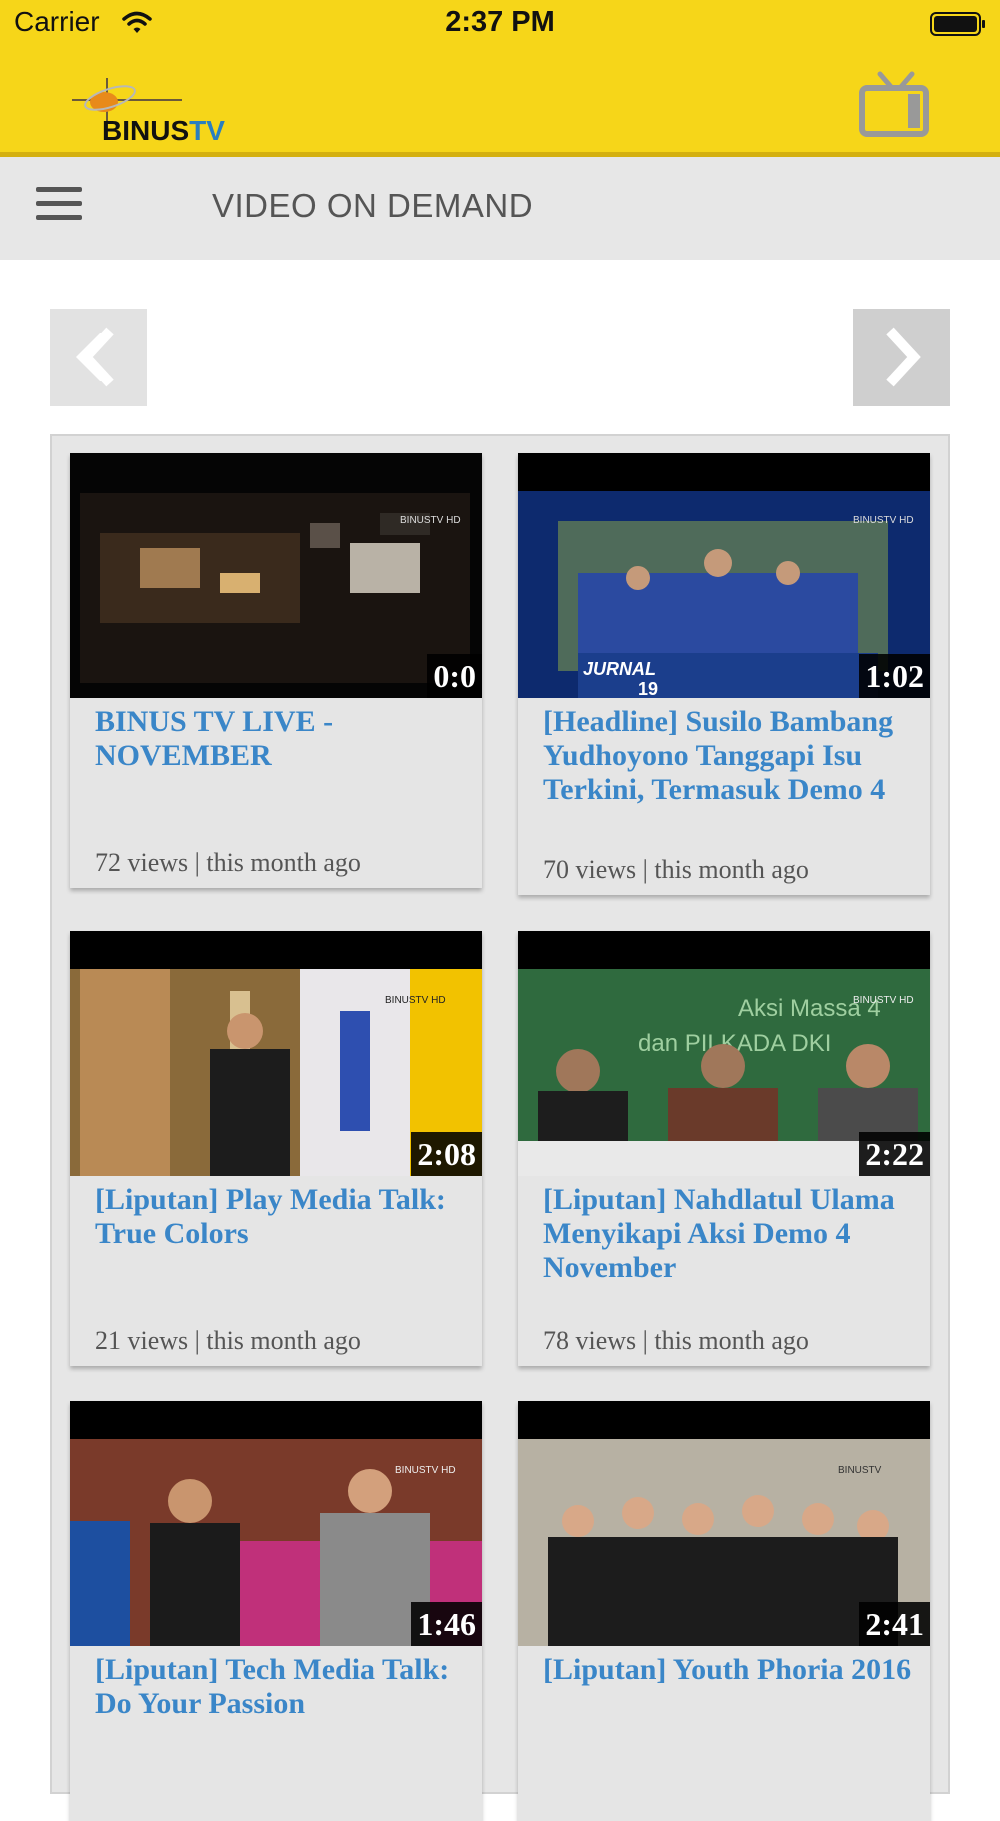 This screenshot has height=1821, width=1000. What do you see at coordinates (894, 676) in the screenshot?
I see `video-duration: 1:02` at bounding box center [894, 676].